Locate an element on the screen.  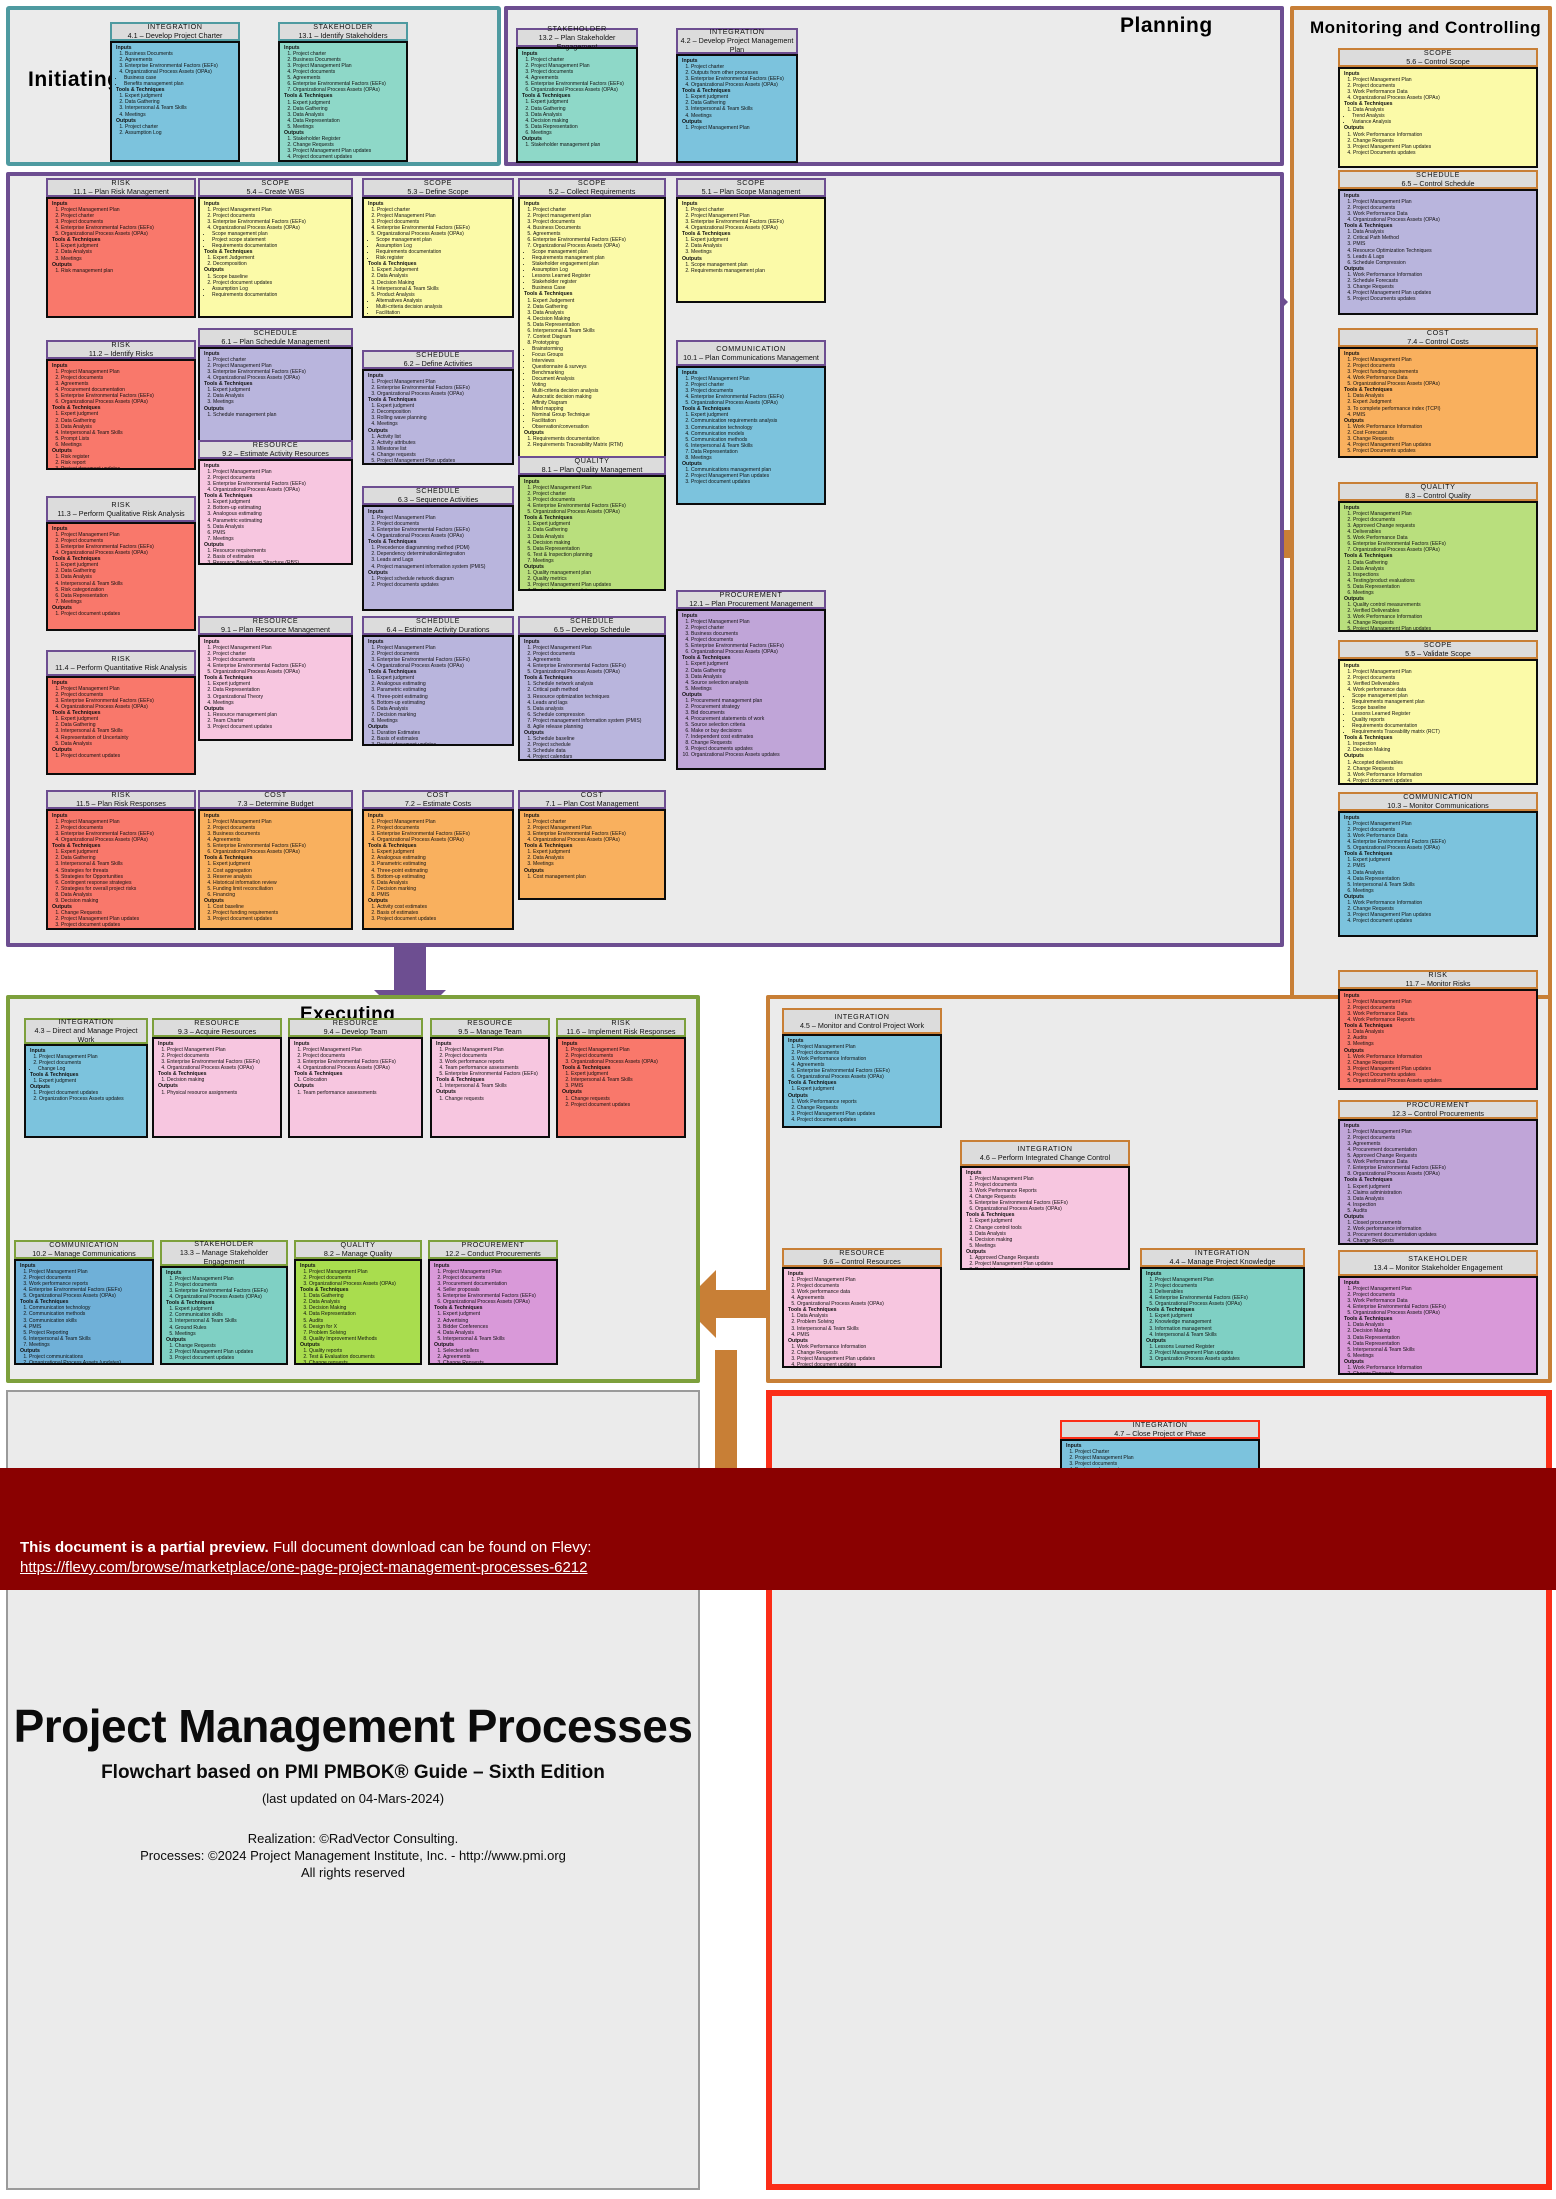
list-item: Change requests is located at coordinates (597, 760).